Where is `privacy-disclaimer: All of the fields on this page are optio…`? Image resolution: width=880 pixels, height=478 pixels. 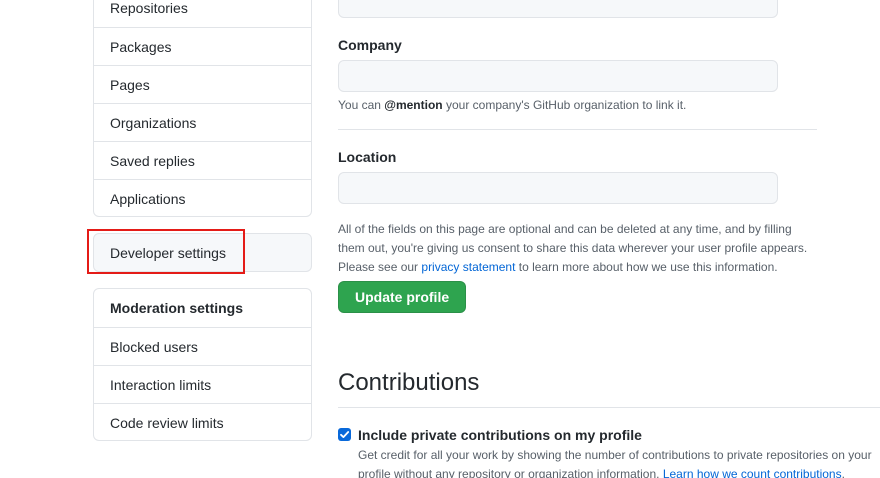
privacy-disclaimer: All of the fields on this page are optio… is located at coordinates (578, 248).